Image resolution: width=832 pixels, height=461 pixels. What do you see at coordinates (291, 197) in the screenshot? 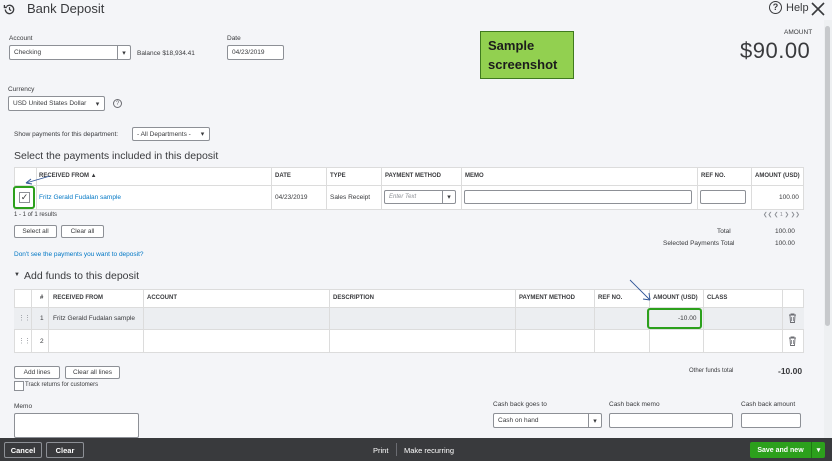
I see `payment-date: 04/23/2019` at bounding box center [291, 197].